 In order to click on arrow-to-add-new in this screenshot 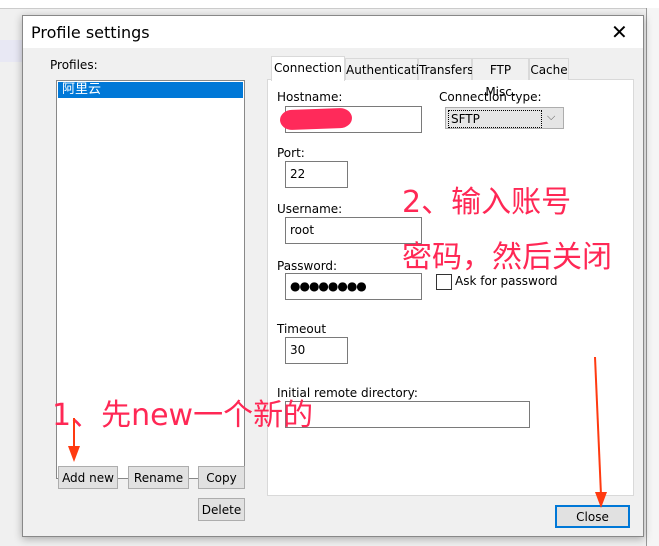, I will do `click(74, 440)`.